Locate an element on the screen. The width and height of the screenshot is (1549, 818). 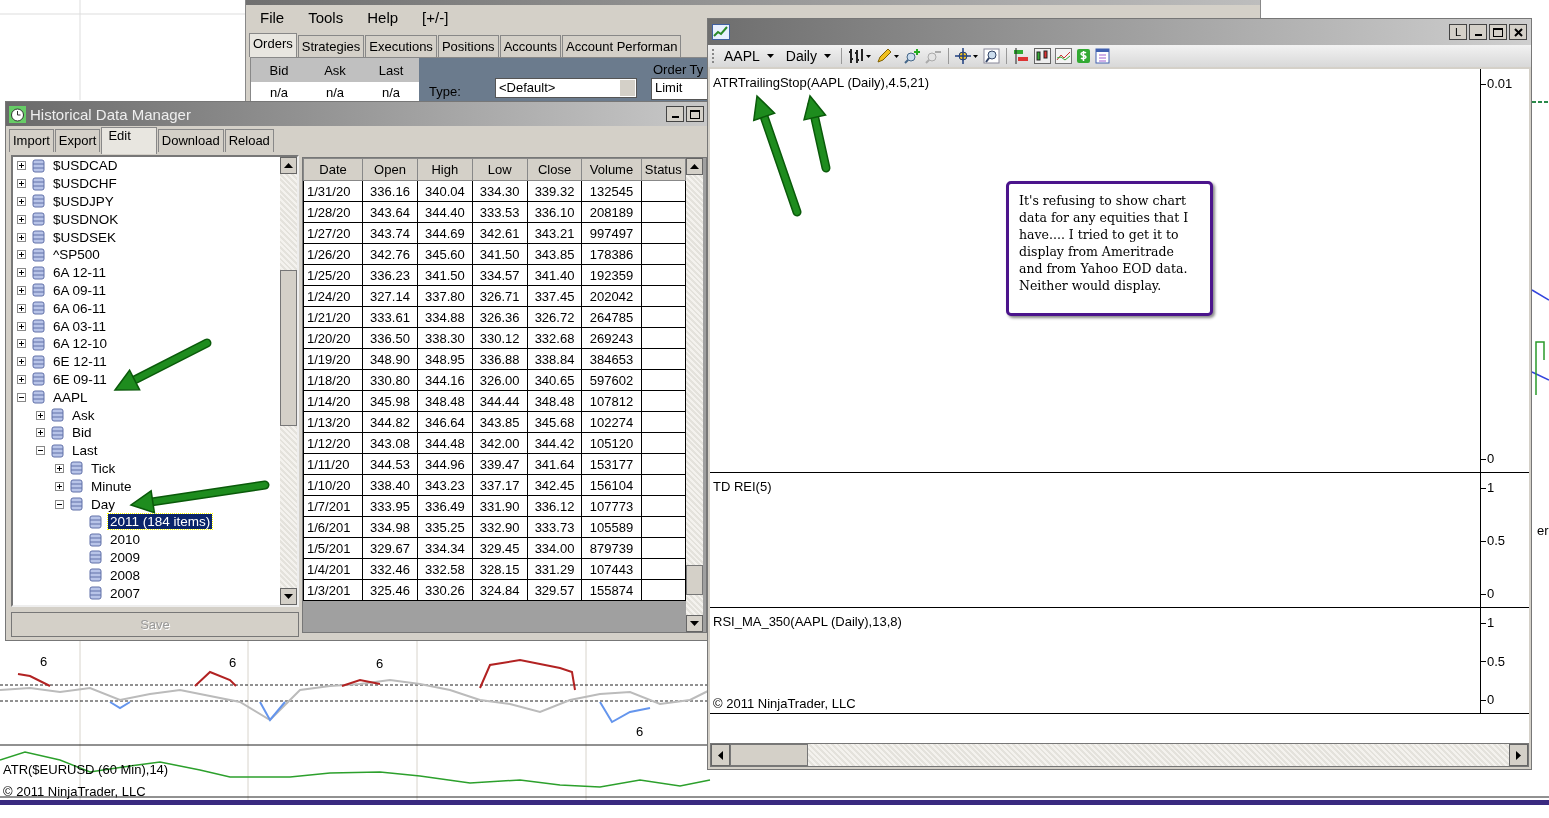
strategy-icon is located at coordinates (1021, 56).